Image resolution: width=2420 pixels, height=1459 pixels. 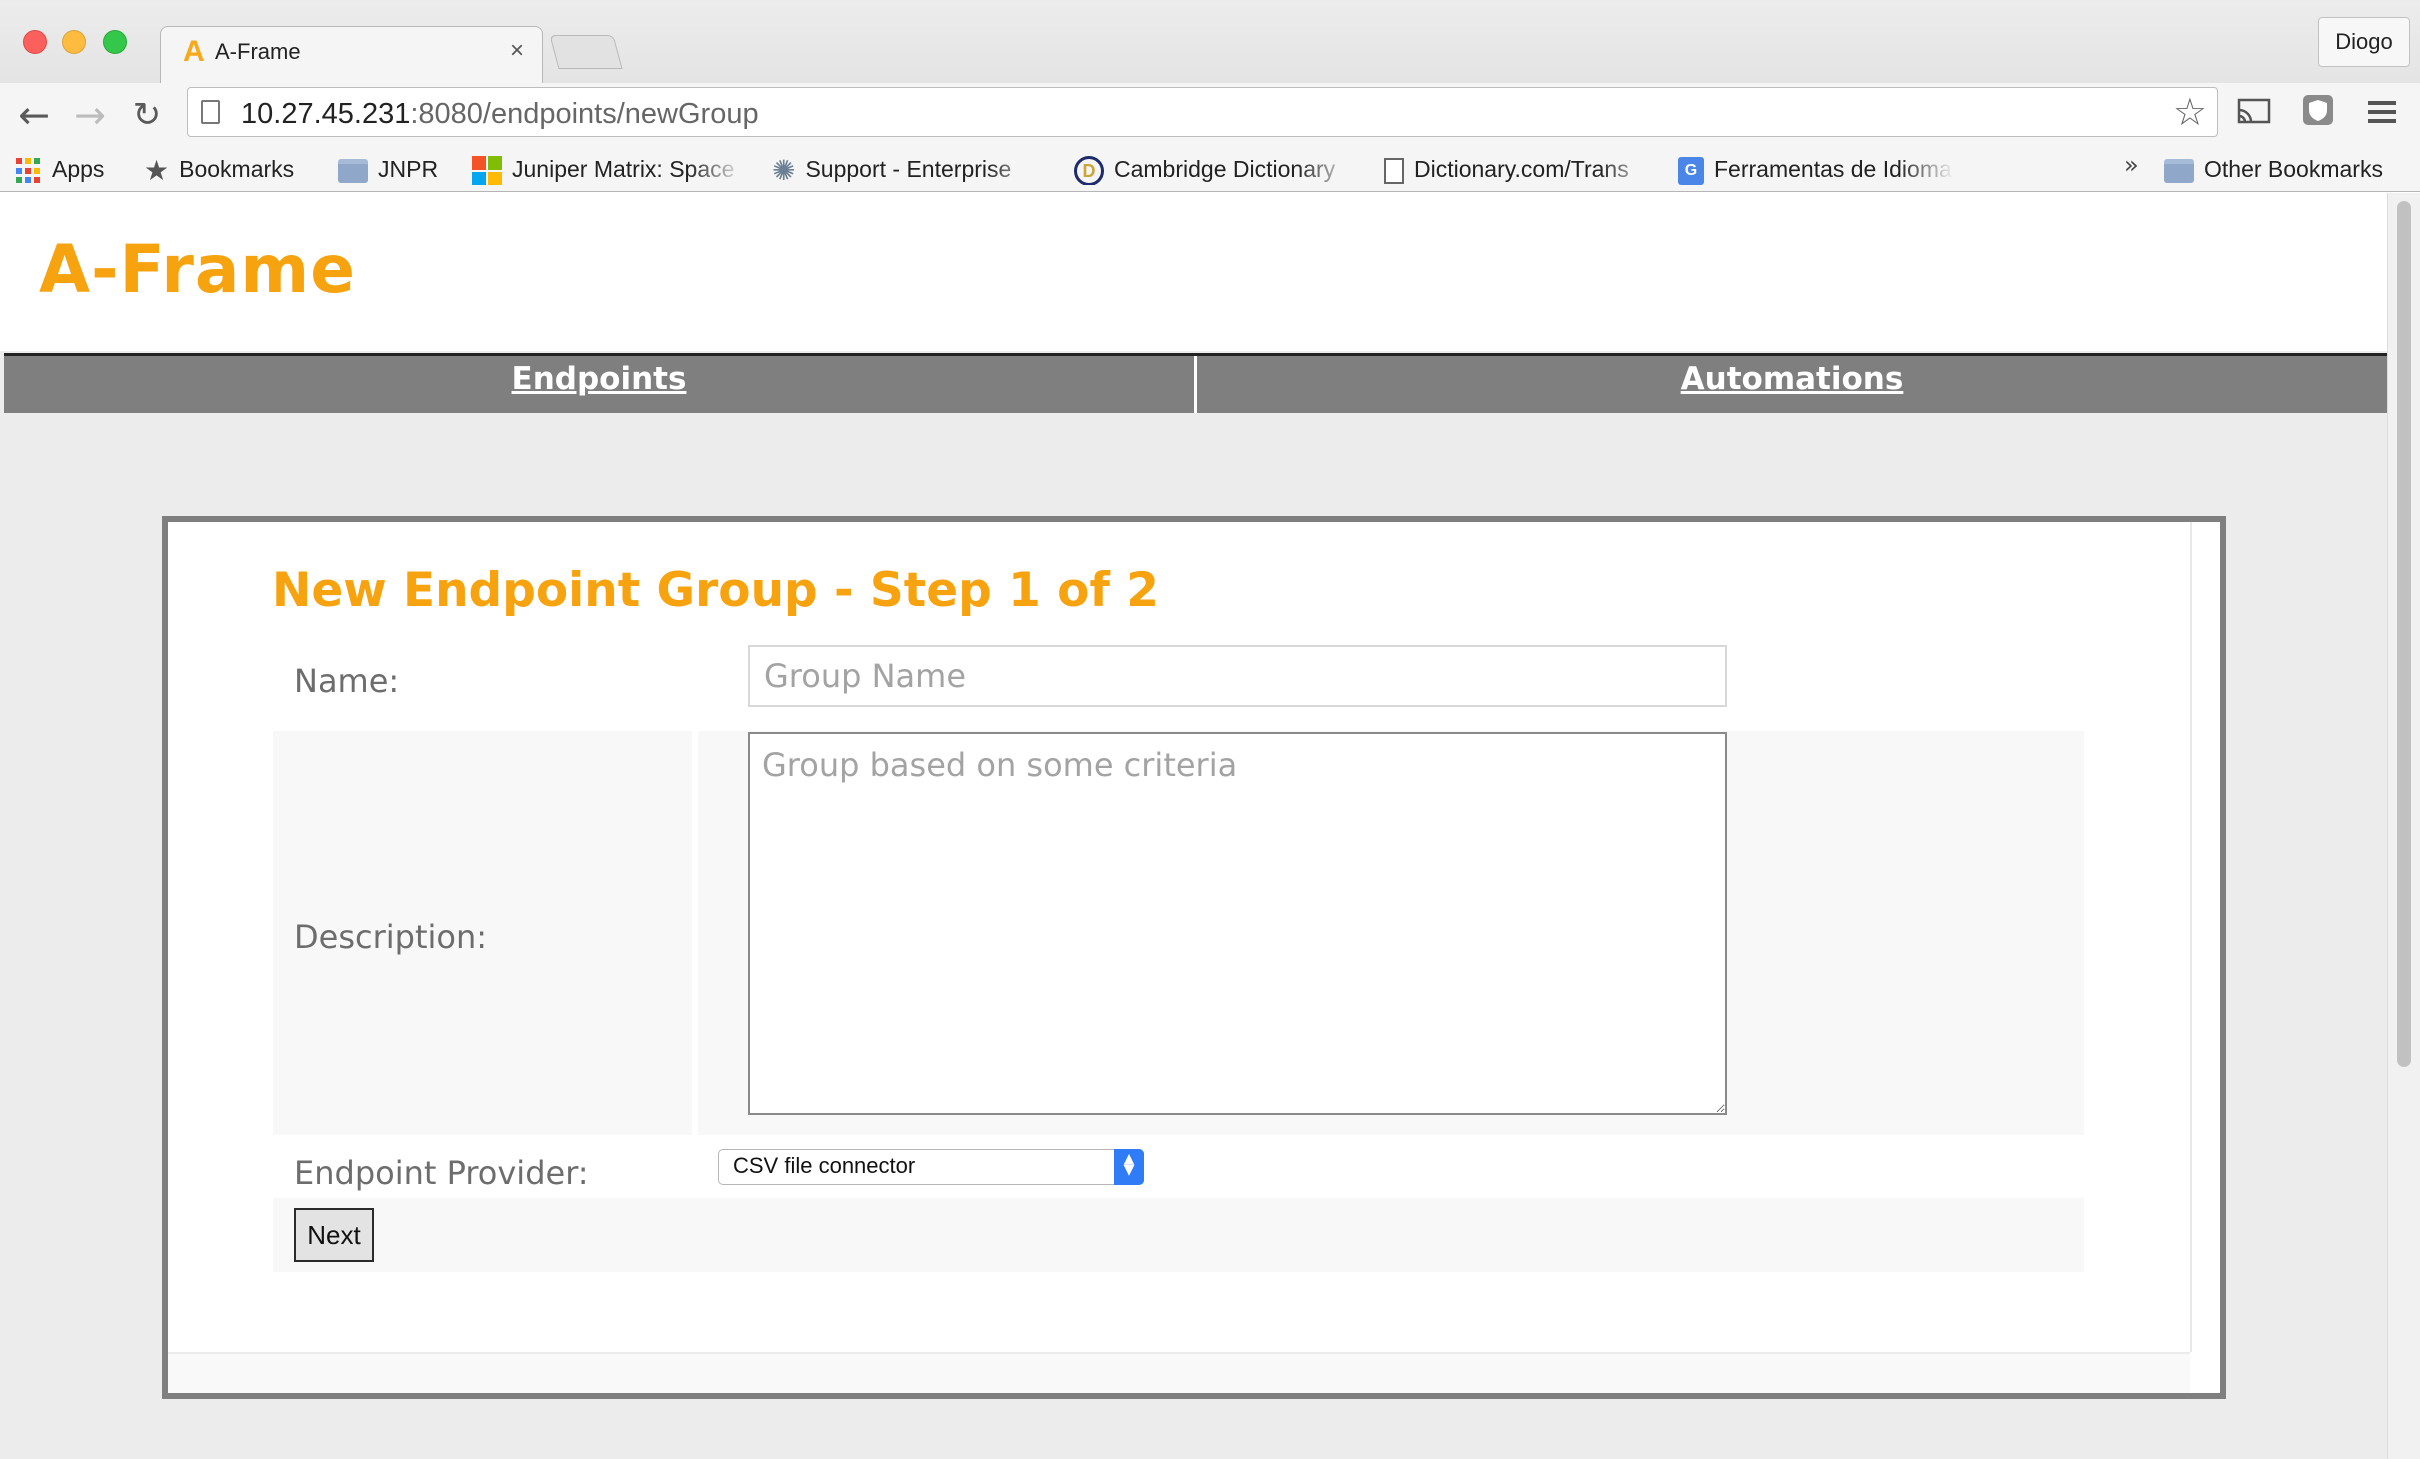 What do you see at coordinates (1089, 170) in the screenshot?
I see `cambridge-logo-icon: D` at bounding box center [1089, 170].